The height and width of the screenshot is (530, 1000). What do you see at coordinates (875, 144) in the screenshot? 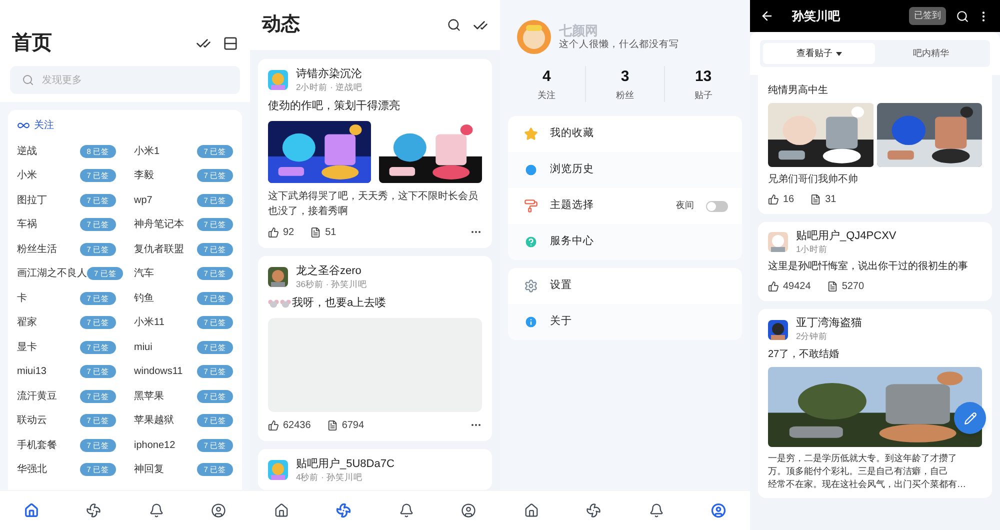
I see `post-card: 纯情男高中生 兄弟们哥们我帅不帅 16 31` at bounding box center [875, 144].